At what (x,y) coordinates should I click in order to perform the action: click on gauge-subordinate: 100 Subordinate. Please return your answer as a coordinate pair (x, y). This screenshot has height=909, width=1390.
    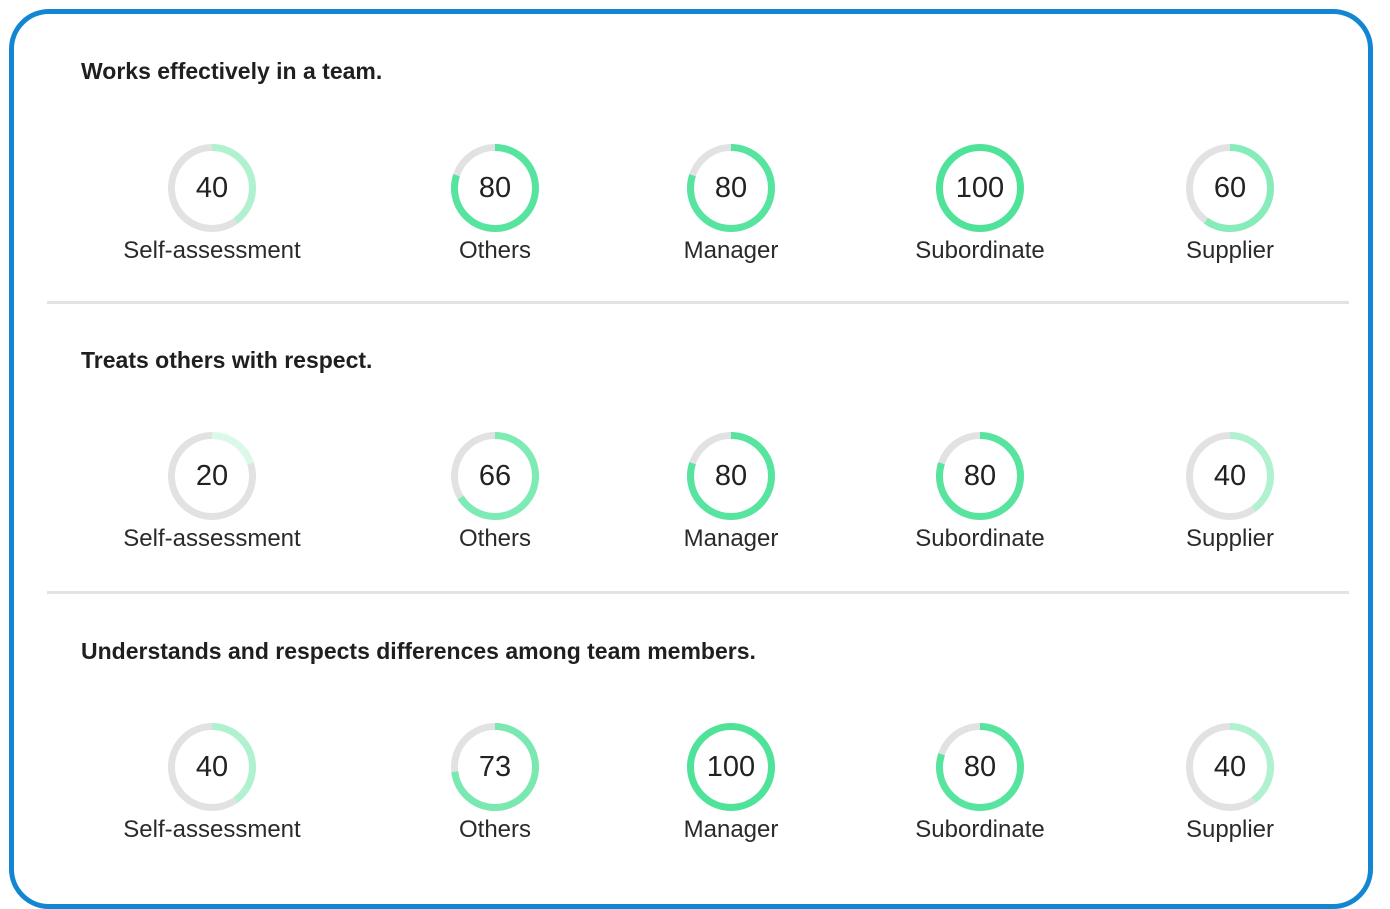
    Looking at the image, I should click on (980, 204).